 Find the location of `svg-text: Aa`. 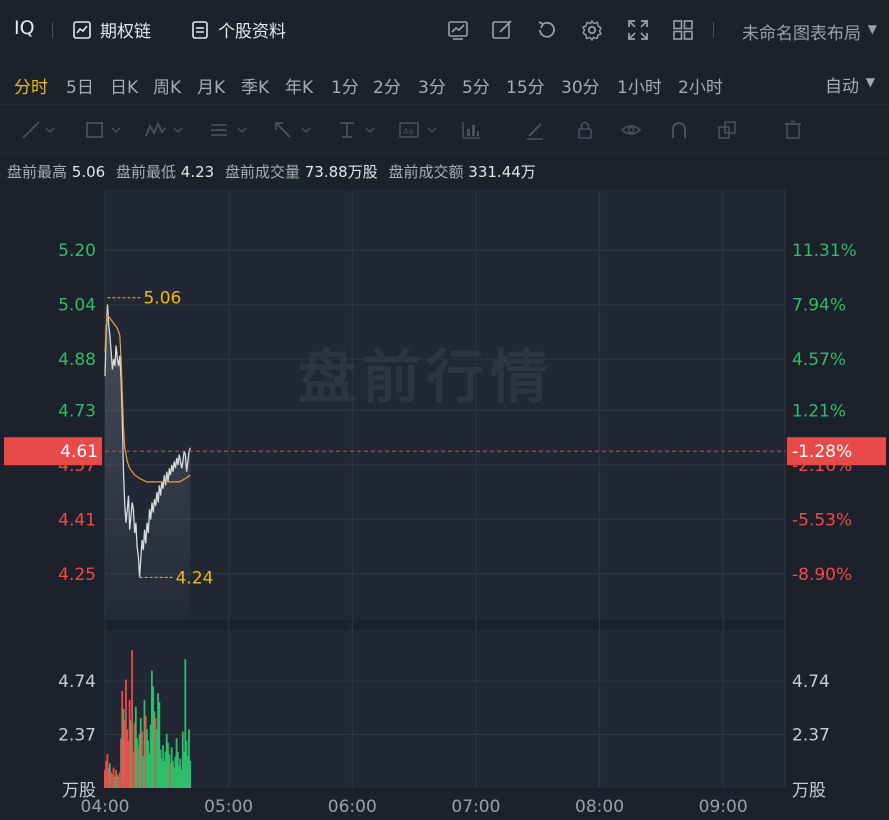

svg-text: Aa is located at coordinates (408, 131).